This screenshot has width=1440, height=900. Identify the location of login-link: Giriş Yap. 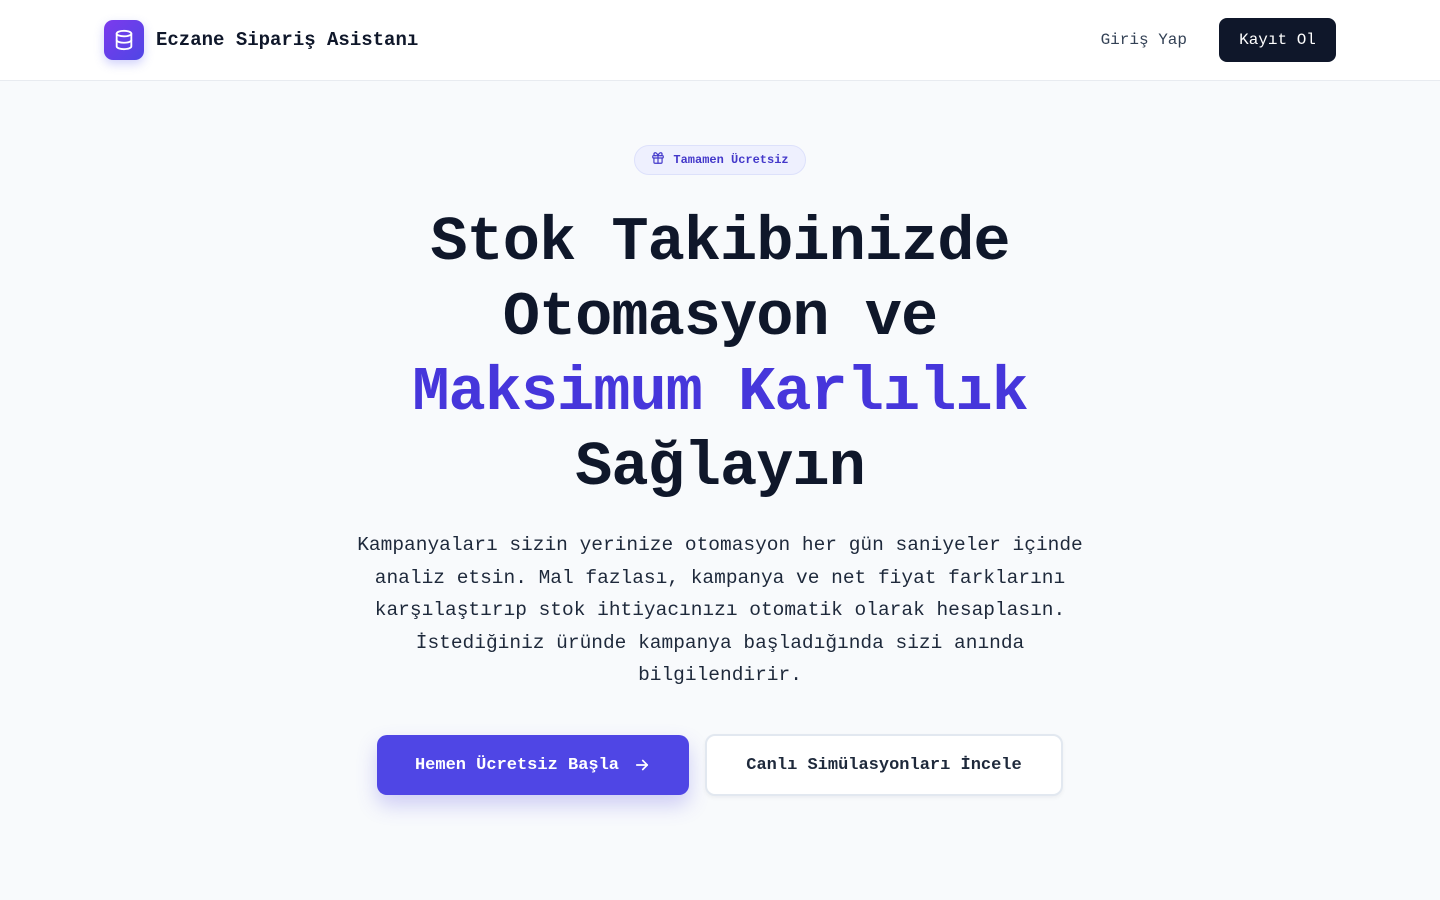
(1144, 40).